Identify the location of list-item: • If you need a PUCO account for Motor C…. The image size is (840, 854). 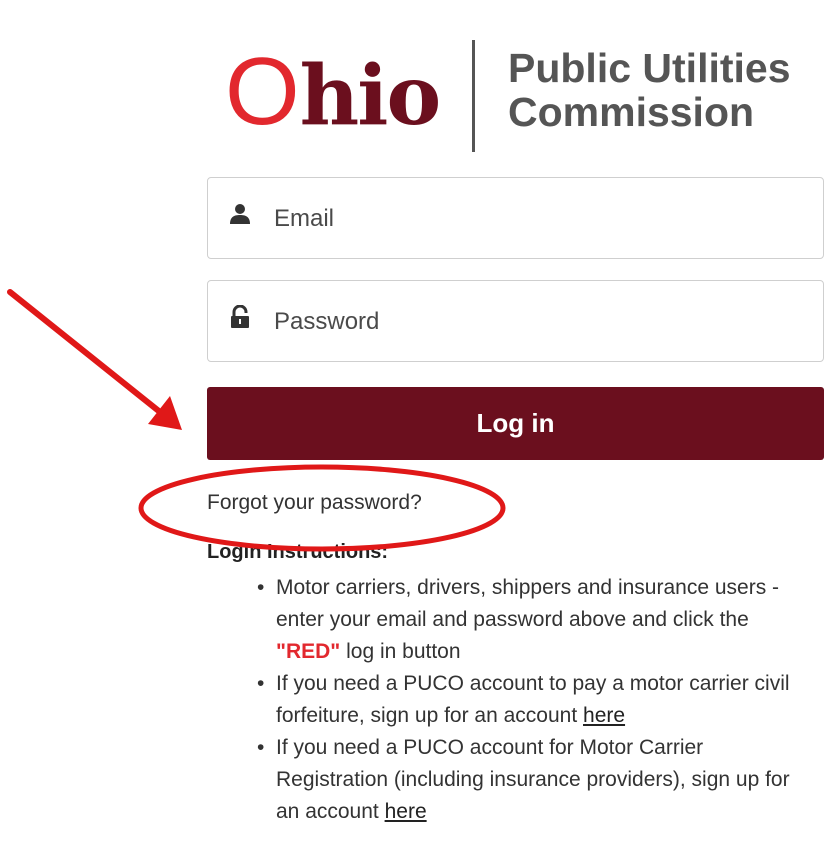
(537, 780).